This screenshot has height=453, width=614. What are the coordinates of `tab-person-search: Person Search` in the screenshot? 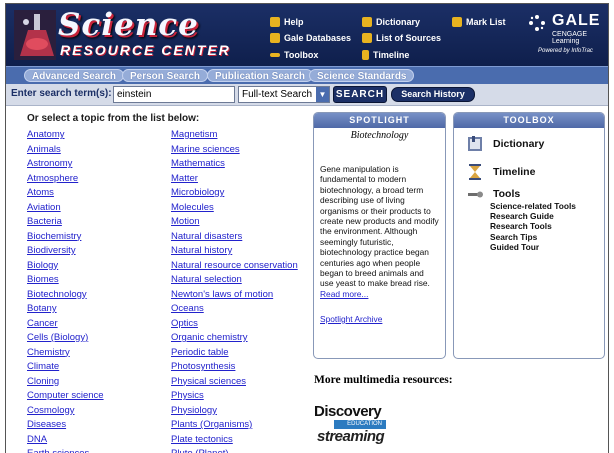 It's located at (165, 75).